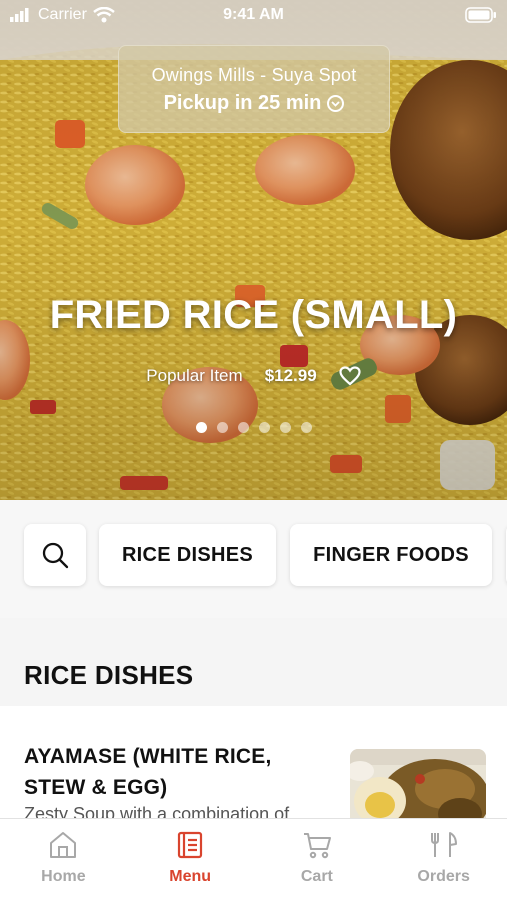  I want to click on carousel-pagination, so click(253, 427).